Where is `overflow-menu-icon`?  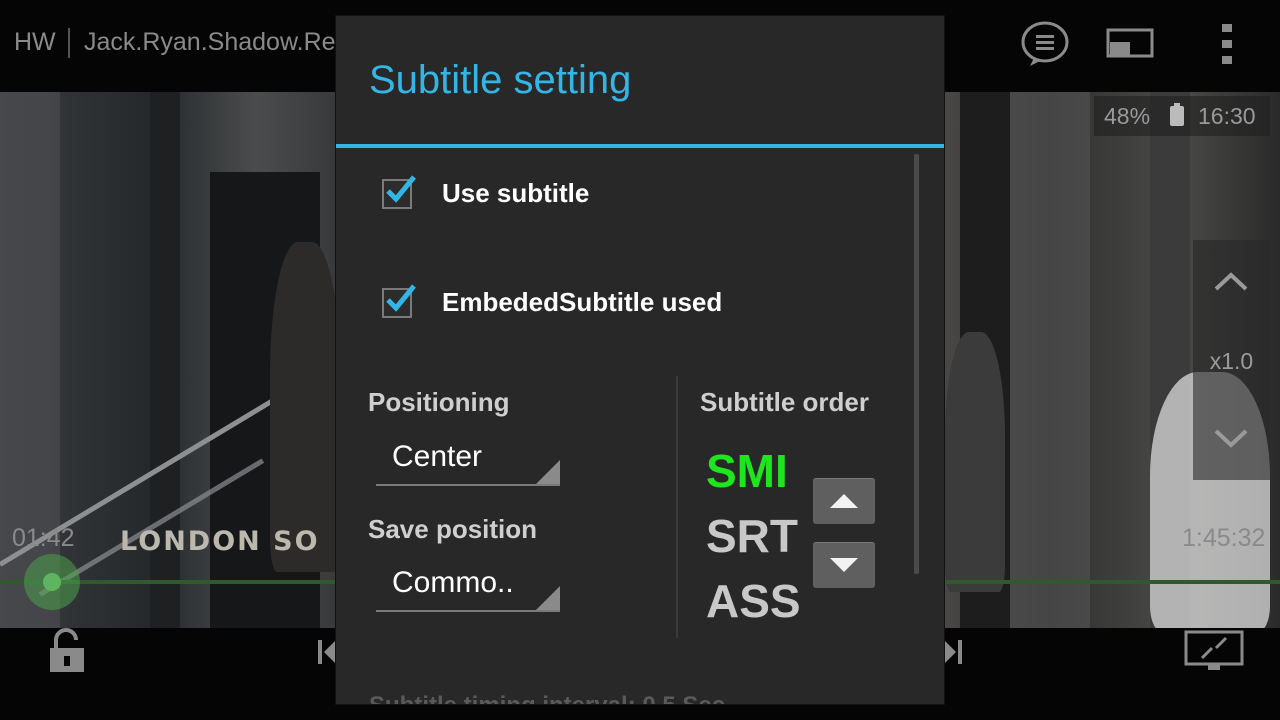 overflow-menu-icon is located at coordinates (1227, 44).